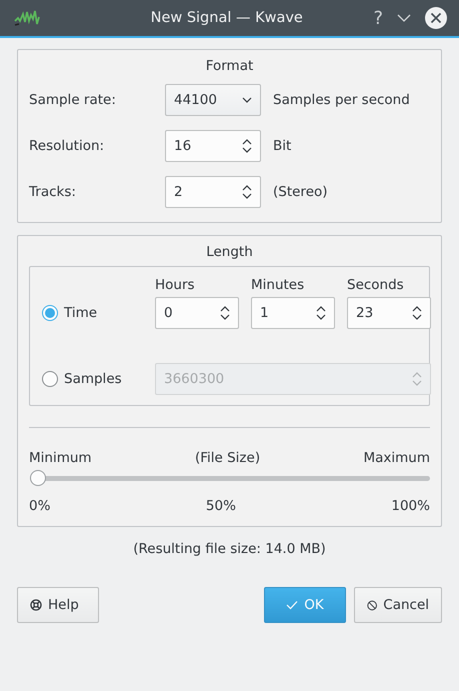 This screenshot has width=459, height=691. I want to click on tick-label: 50%, so click(221, 506).